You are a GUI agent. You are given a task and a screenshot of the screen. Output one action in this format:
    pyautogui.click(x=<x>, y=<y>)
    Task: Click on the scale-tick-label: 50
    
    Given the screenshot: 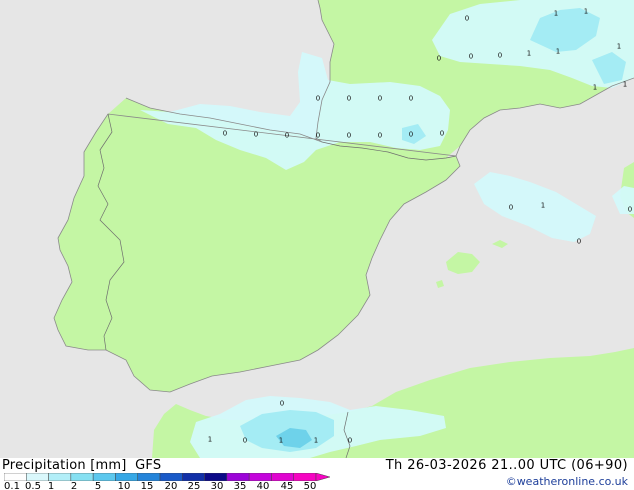 What is the action you would take?
    pyautogui.click(x=310, y=485)
    